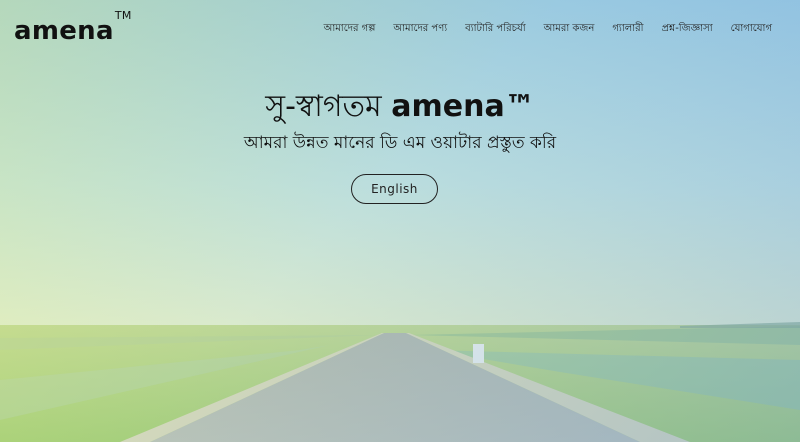 Image resolution: width=800 pixels, height=442 pixels. Describe the element at coordinates (569, 29) in the screenshot. I see `nav-about-us: আমরা কজন` at that location.